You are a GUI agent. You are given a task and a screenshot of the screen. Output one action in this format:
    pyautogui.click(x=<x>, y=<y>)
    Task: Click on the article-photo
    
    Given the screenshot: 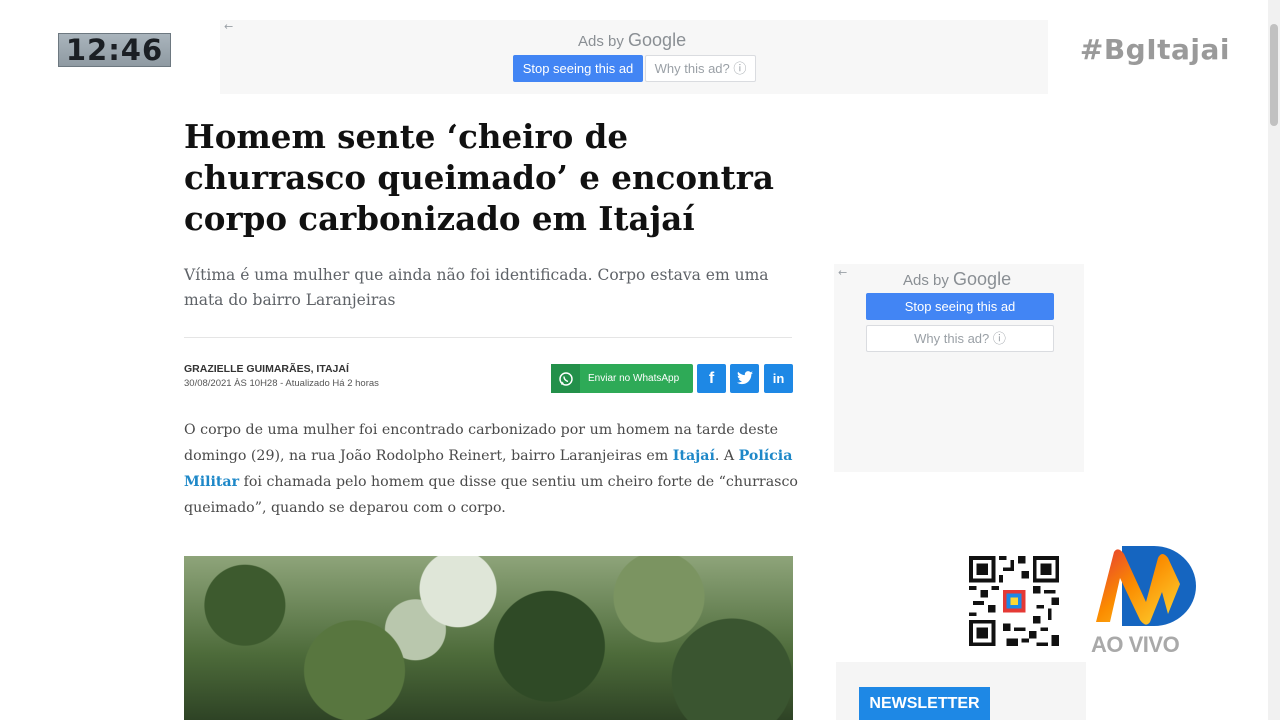 What is the action you would take?
    pyautogui.click(x=488, y=638)
    